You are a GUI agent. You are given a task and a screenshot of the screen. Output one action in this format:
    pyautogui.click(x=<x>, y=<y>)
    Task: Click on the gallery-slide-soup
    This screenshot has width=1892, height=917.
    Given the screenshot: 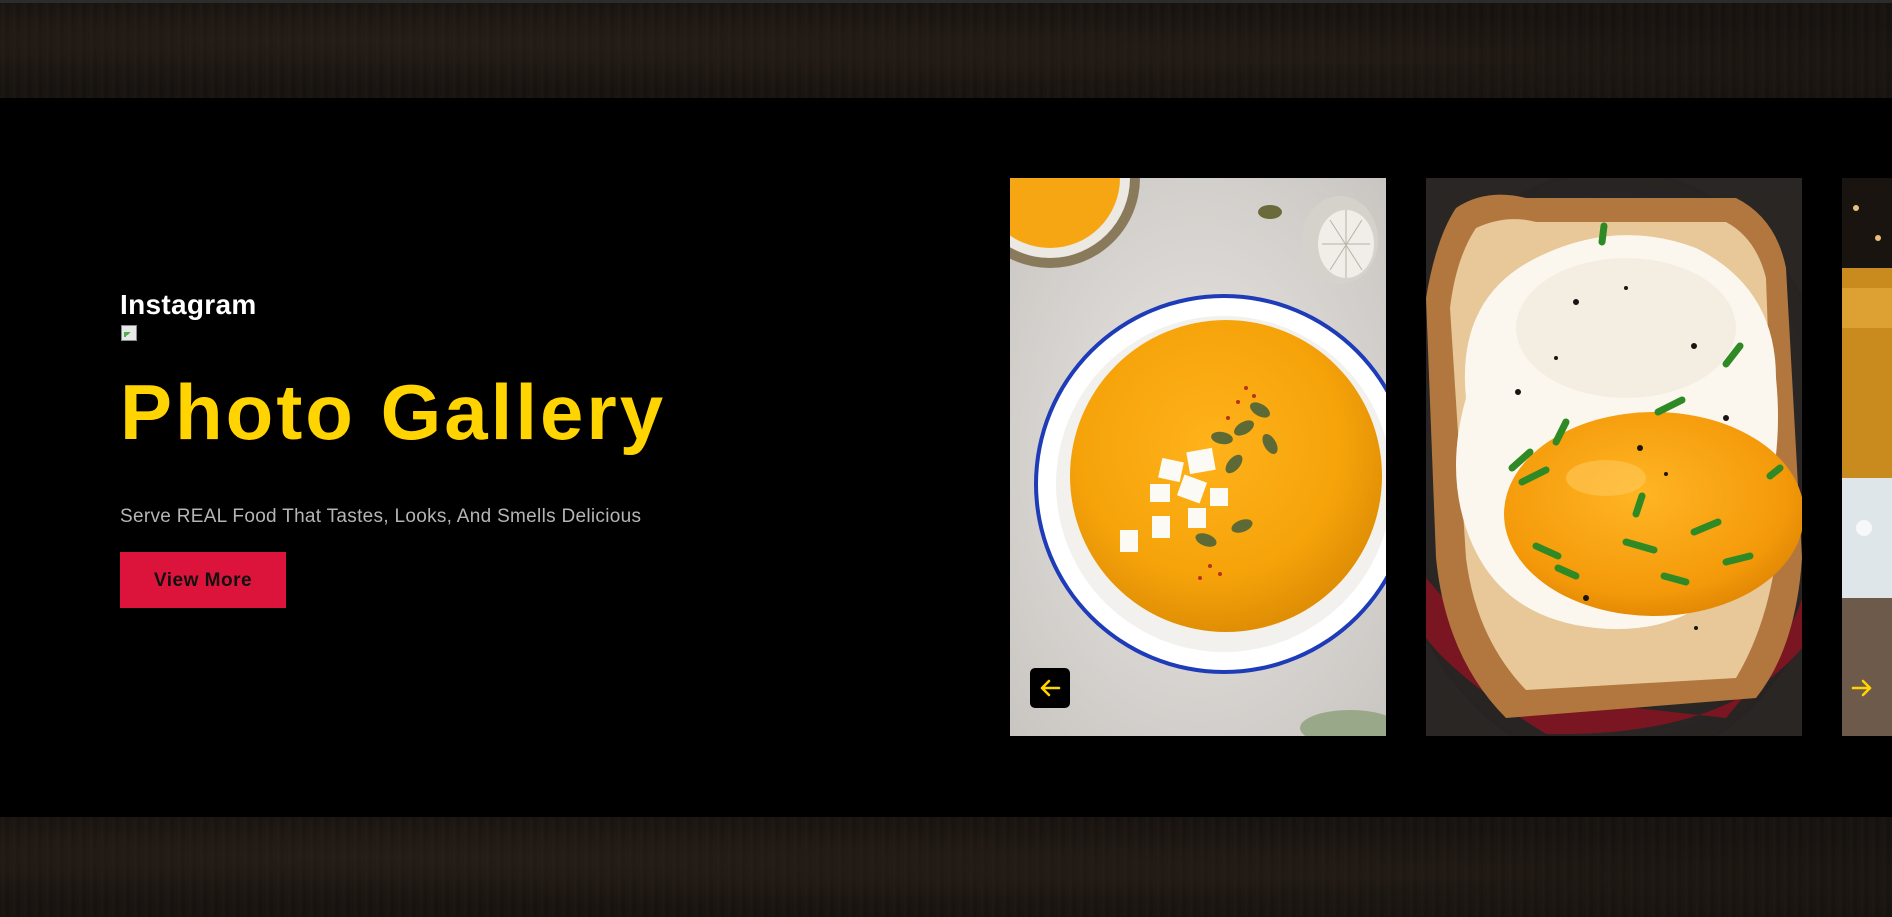 What is the action you would take?
    pyautogui.click(x=1198, y=457)
    